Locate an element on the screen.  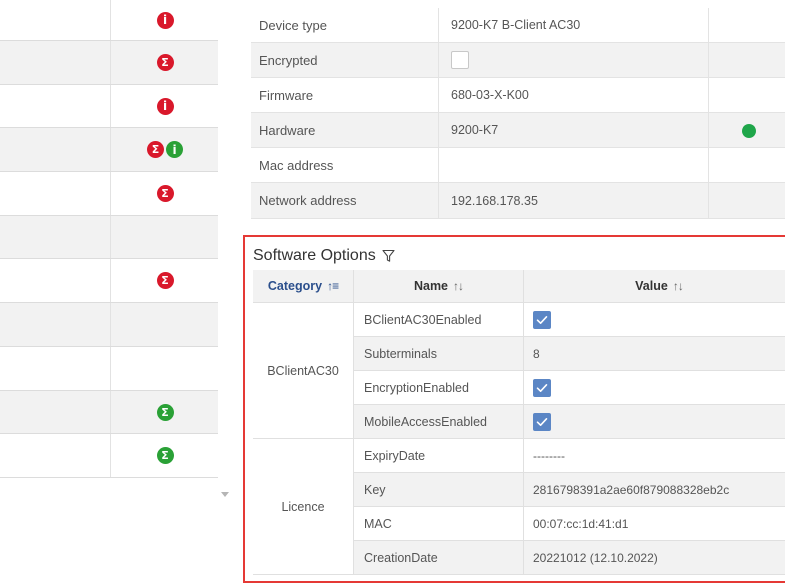
sort-icon: ↑↓ is located at coordinates (458, 286).